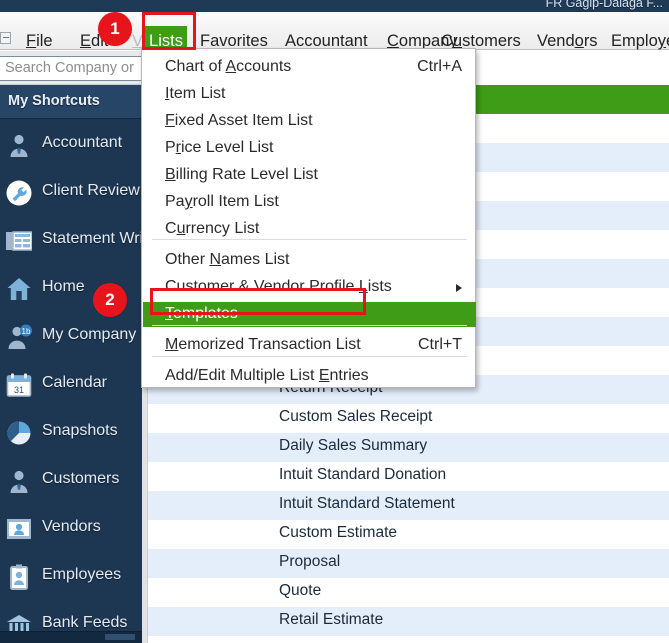 This screenshot has height=643, width=669. What do you see at coordinates (195, 93) in the screenshot?
I see `menu-item-label: Item List` at bounding box center [195, 93].